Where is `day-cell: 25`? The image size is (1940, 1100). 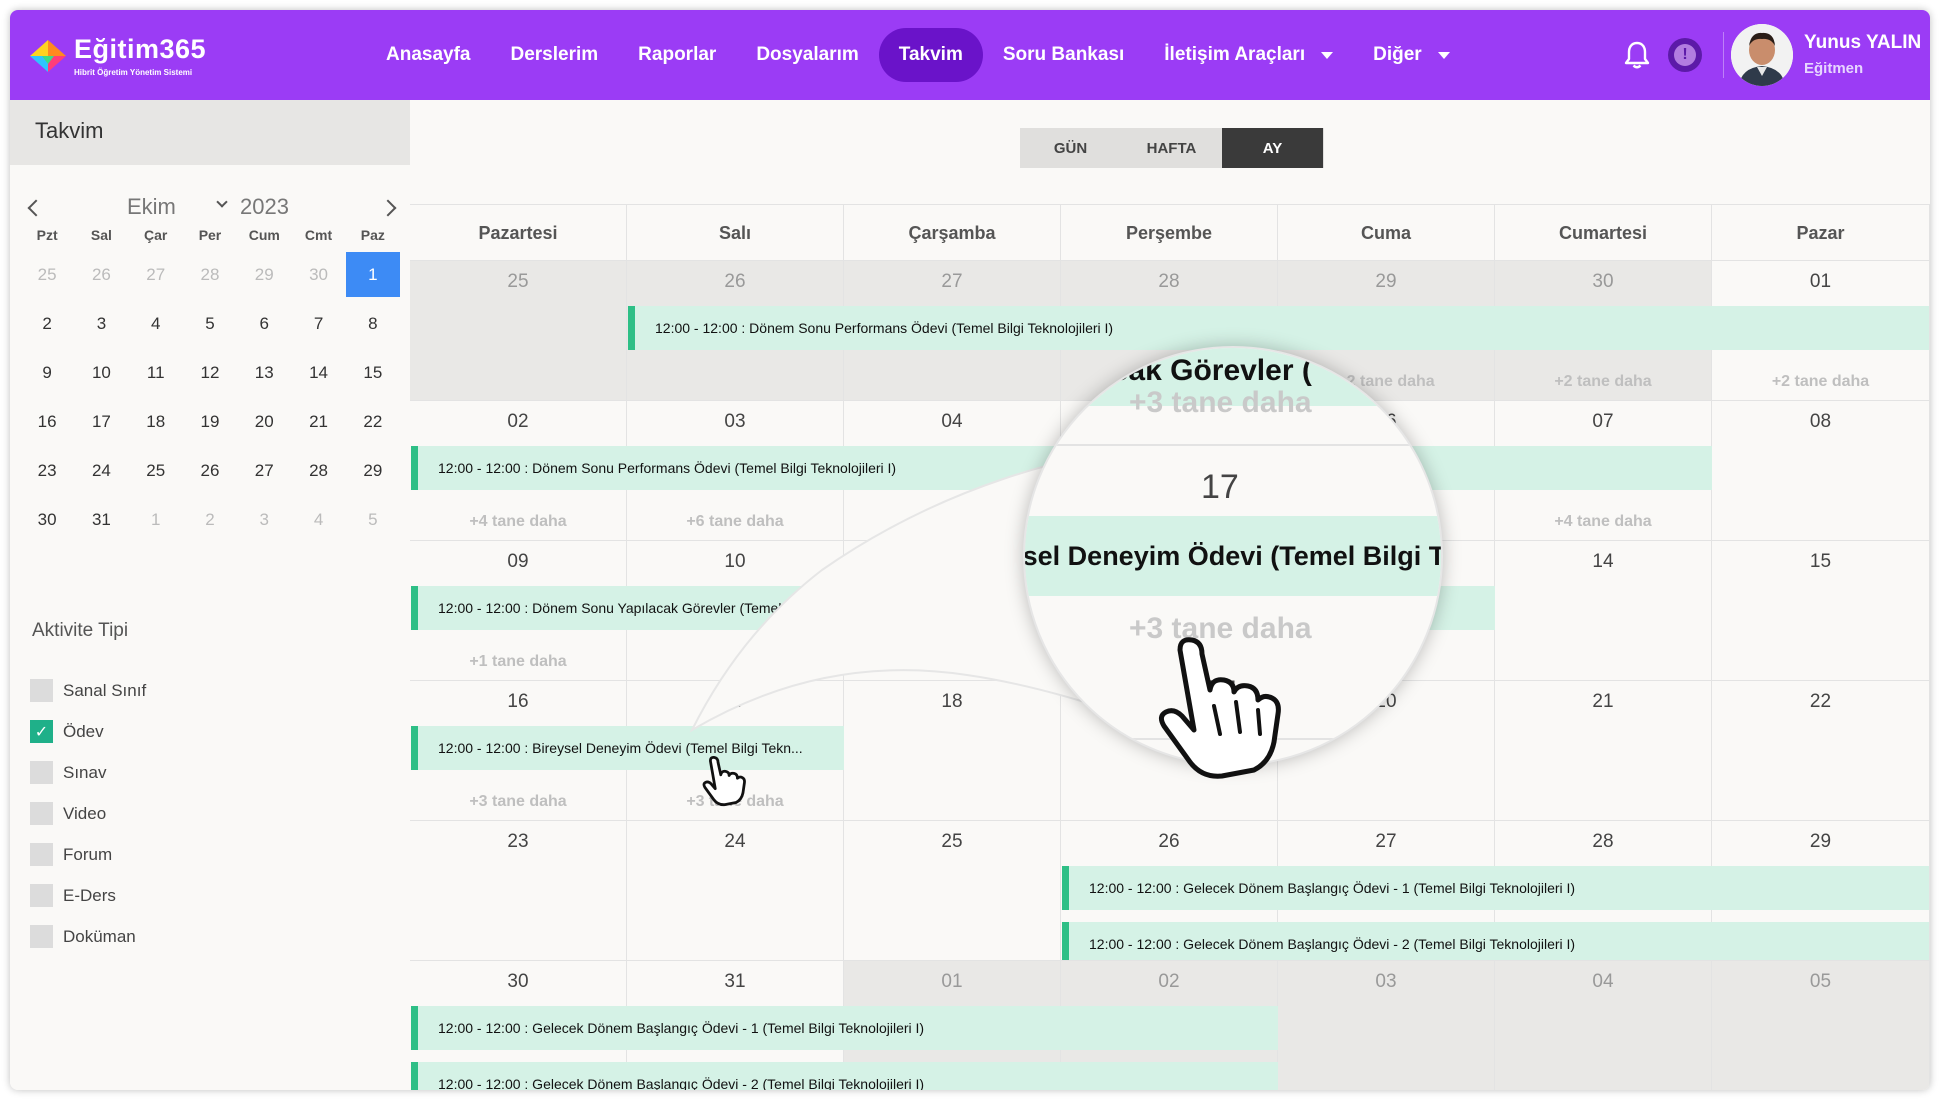
day-cell: 25 is located at coordinates (952, 890).